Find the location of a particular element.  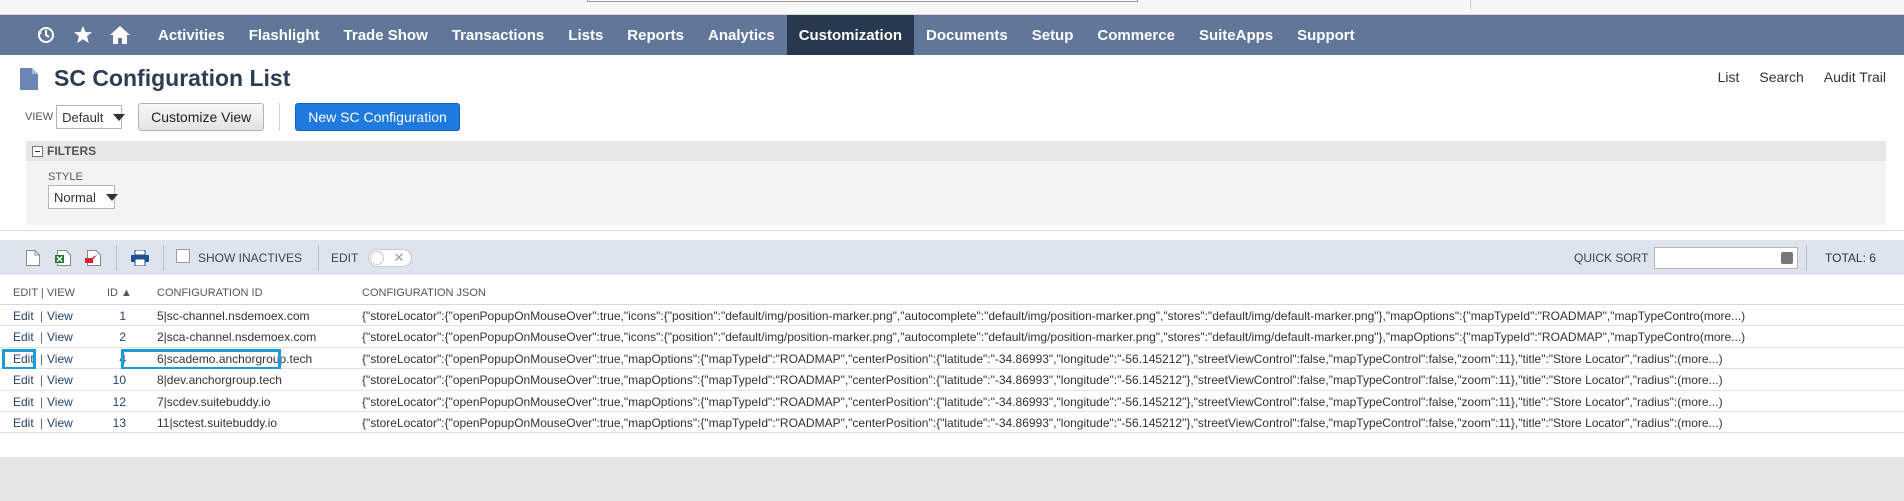

toggle-knob is located at coordinates (377, 257).